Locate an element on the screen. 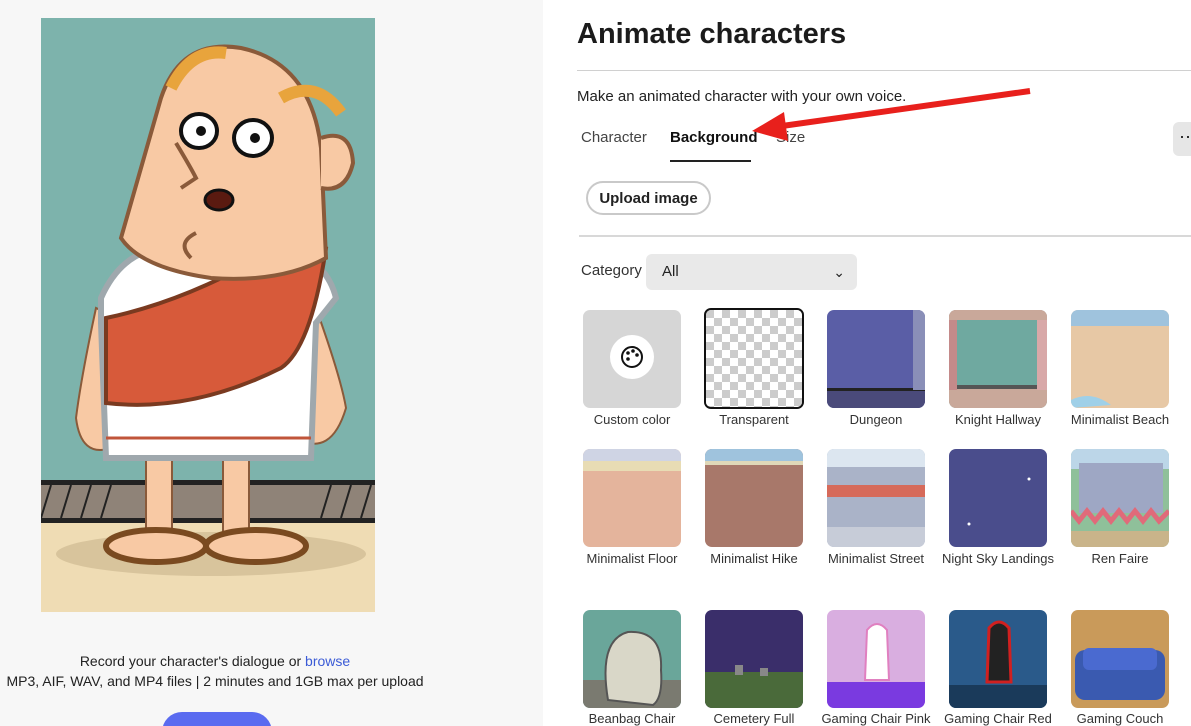  background-tile-minimalist-floor is located at coordinates (632, 498).